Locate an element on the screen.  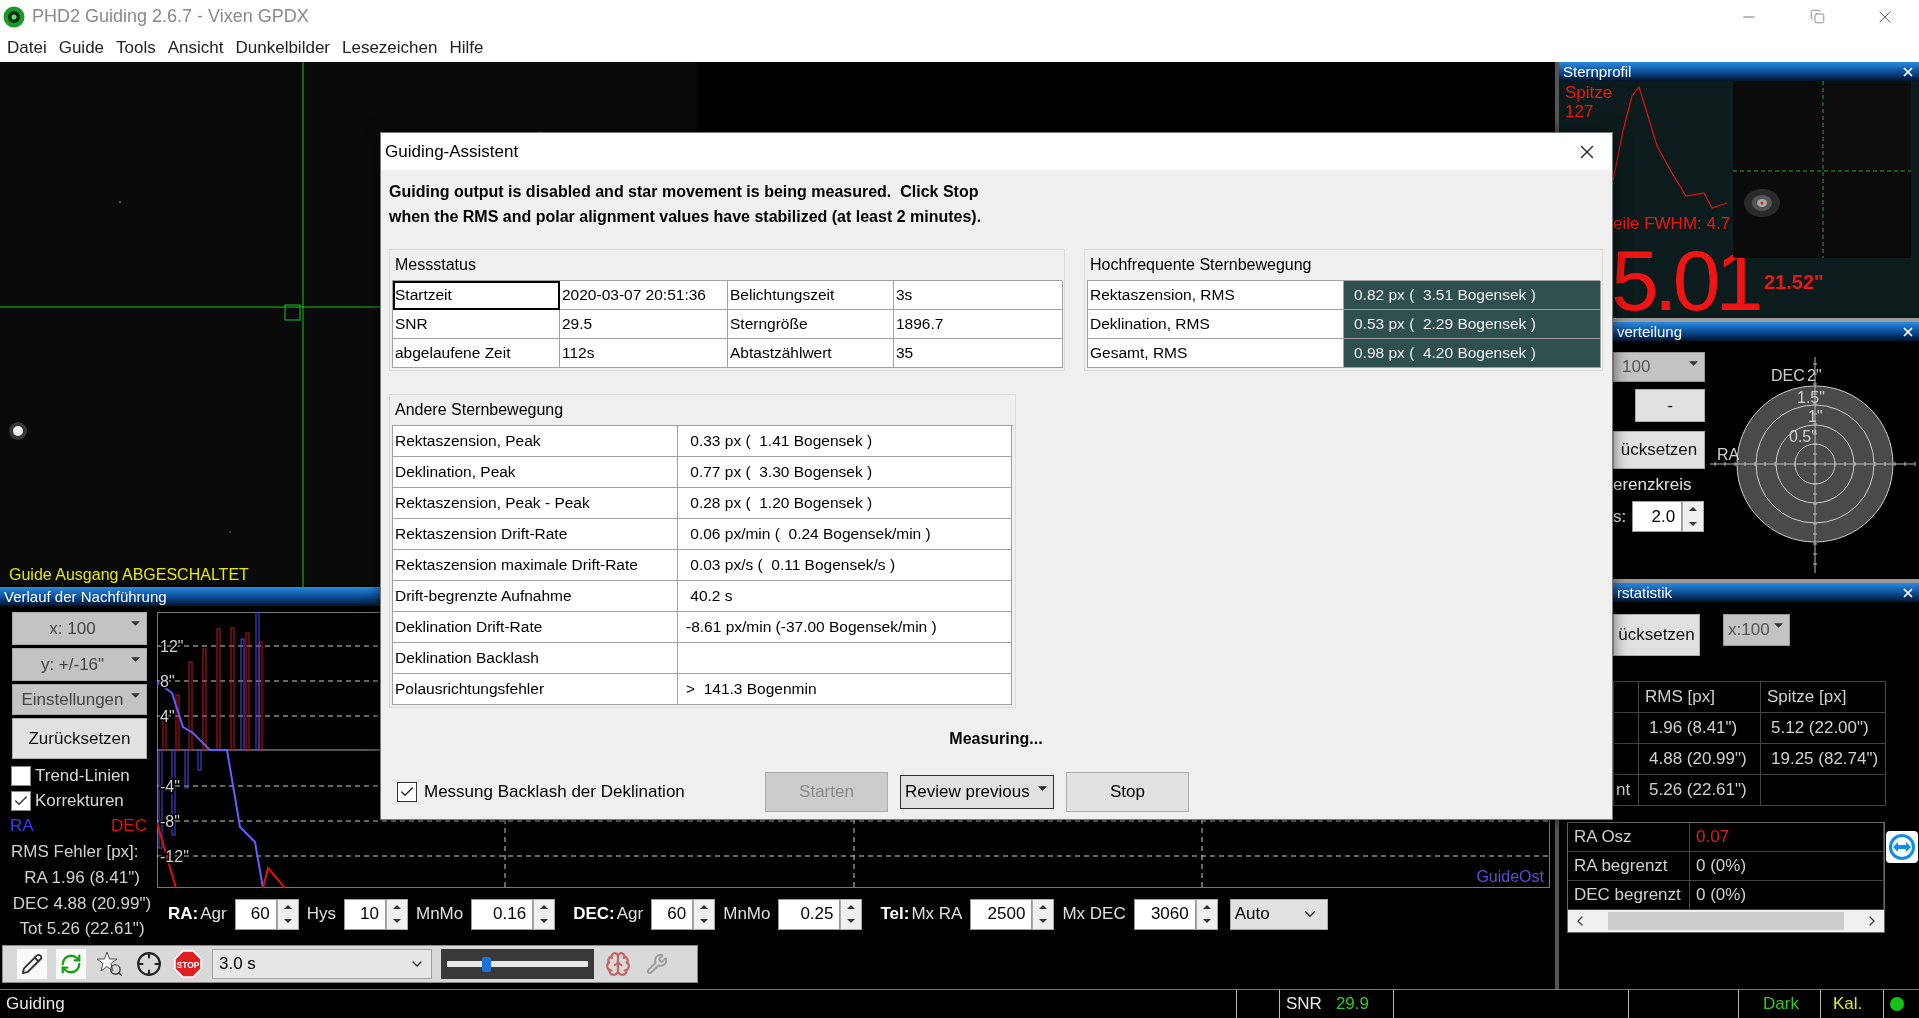
exposure-slider is located at coordinates (517, 964).